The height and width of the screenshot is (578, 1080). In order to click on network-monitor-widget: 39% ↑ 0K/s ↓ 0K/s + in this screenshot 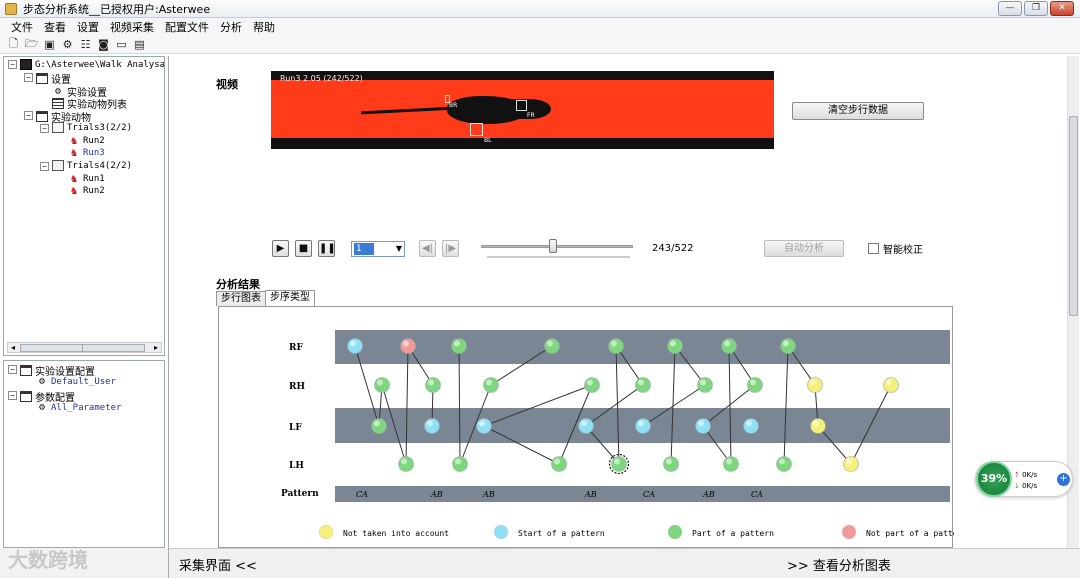, I will do `click(1024, 479)`.